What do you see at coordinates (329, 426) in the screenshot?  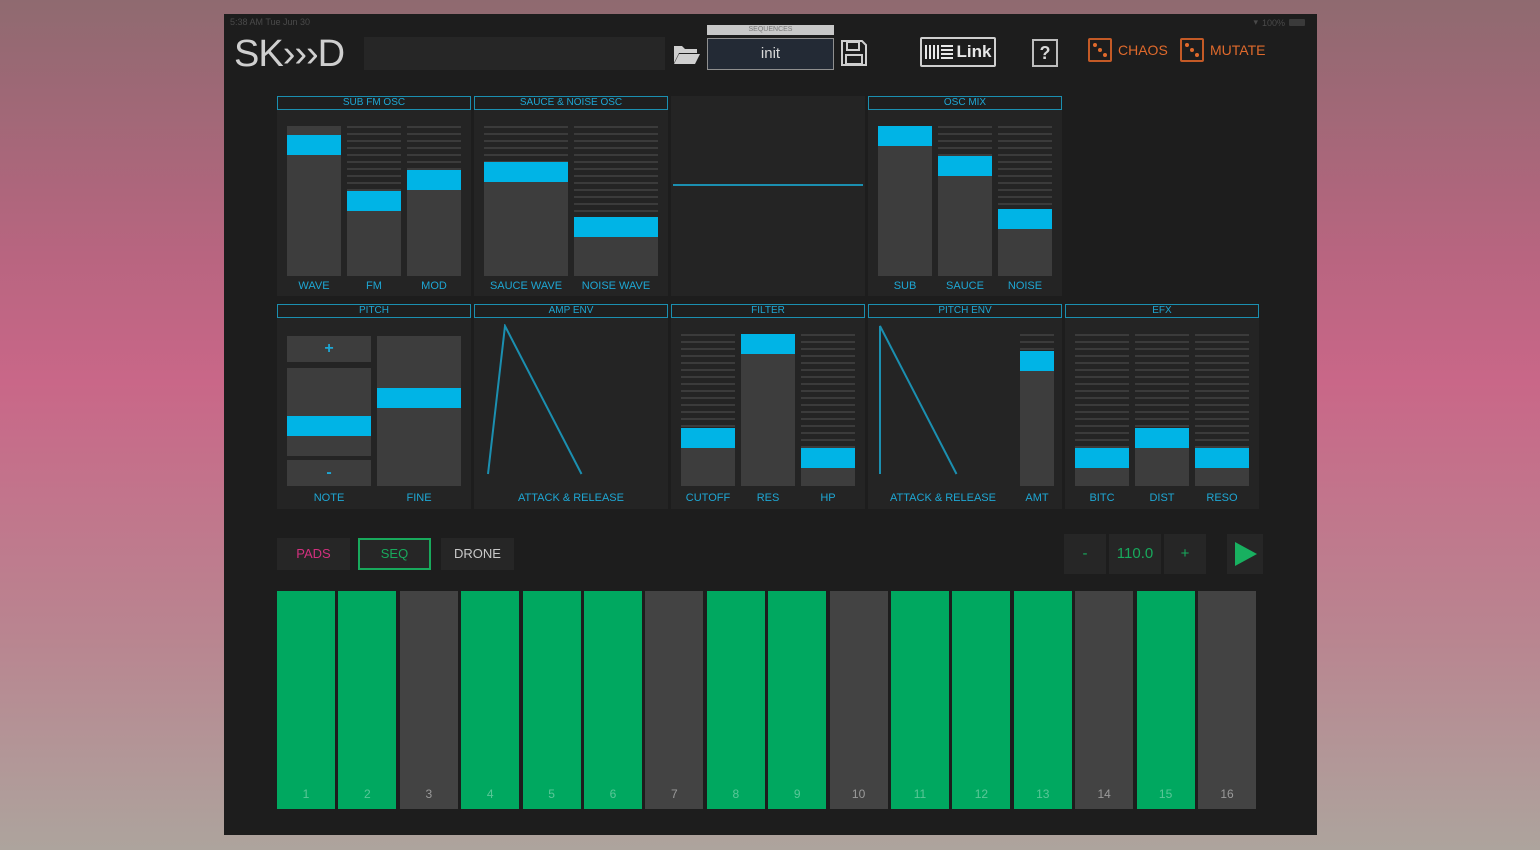 I see `note-slider-handle` at bounding box center [329, 426].